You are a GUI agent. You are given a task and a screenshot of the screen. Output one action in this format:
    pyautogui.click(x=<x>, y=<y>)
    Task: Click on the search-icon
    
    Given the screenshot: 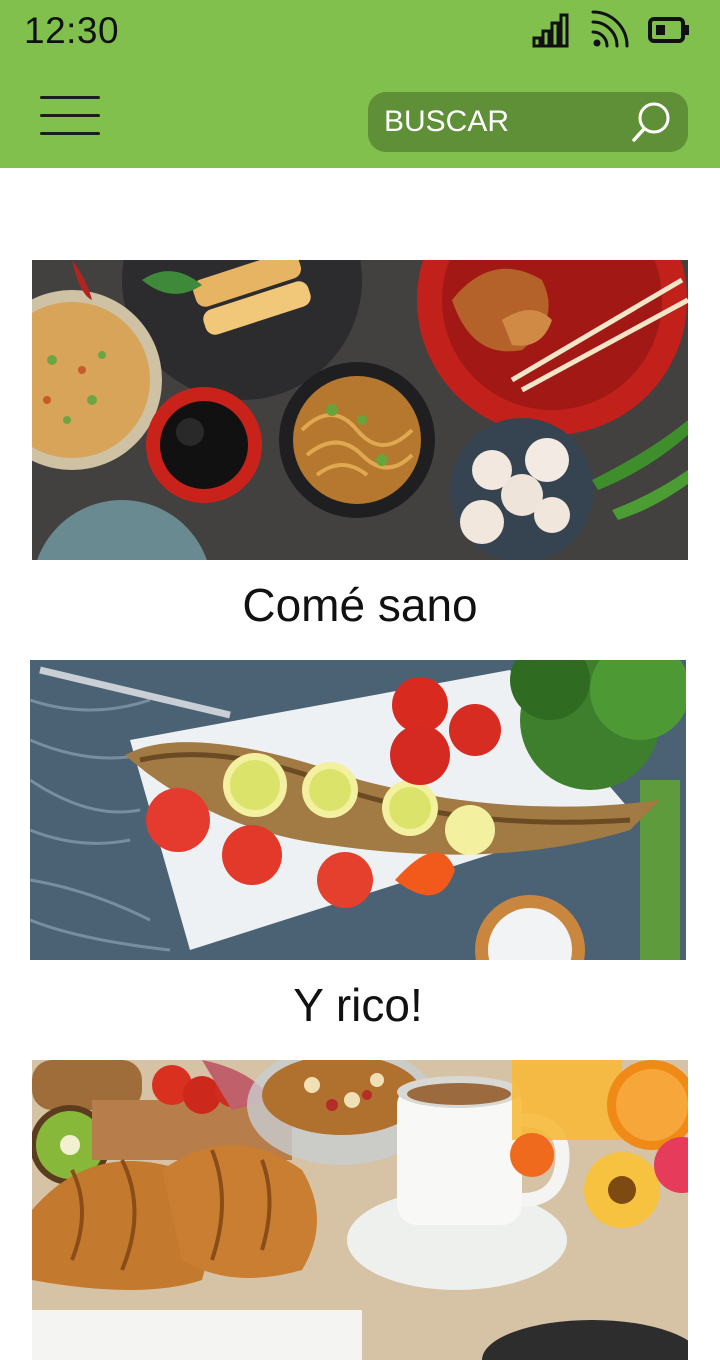 What is the action you would take?
    pyautogui.click(x=651, y=122)
    